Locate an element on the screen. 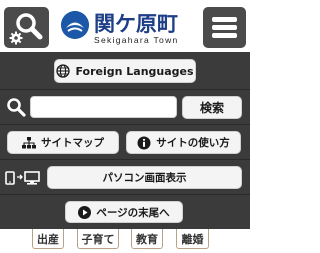  search-input is located at coordinates (103, 107).